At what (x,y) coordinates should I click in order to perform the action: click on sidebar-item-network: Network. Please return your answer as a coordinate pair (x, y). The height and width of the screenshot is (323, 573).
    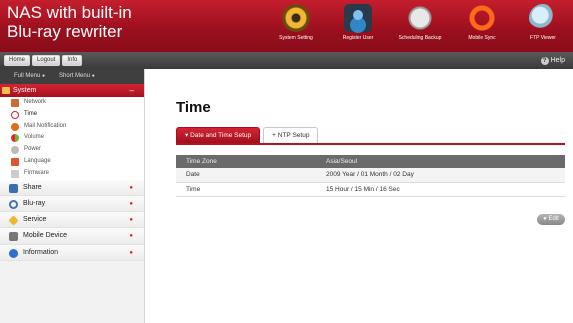
    Looking at the image, I should click on (72, 103).